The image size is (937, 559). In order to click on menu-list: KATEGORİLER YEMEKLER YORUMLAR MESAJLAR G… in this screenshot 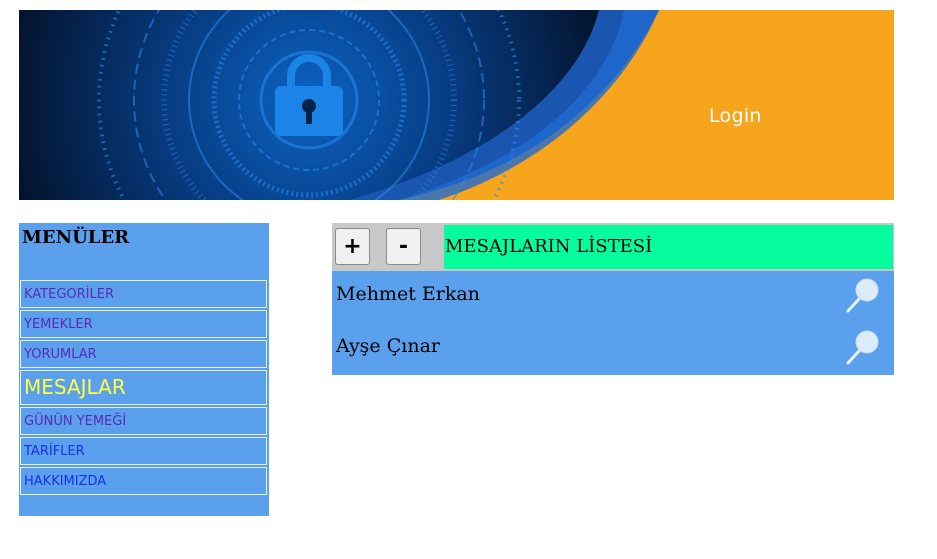, I will do `click(144, 388)`.